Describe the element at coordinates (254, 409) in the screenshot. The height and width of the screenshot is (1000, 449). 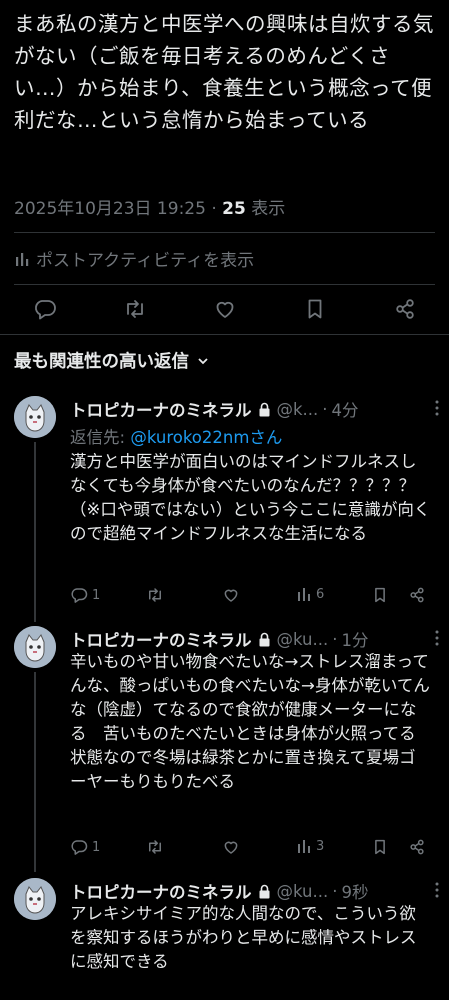
I see `reply-header: トロピカーナのミネラル @k... · 4分` at that location.